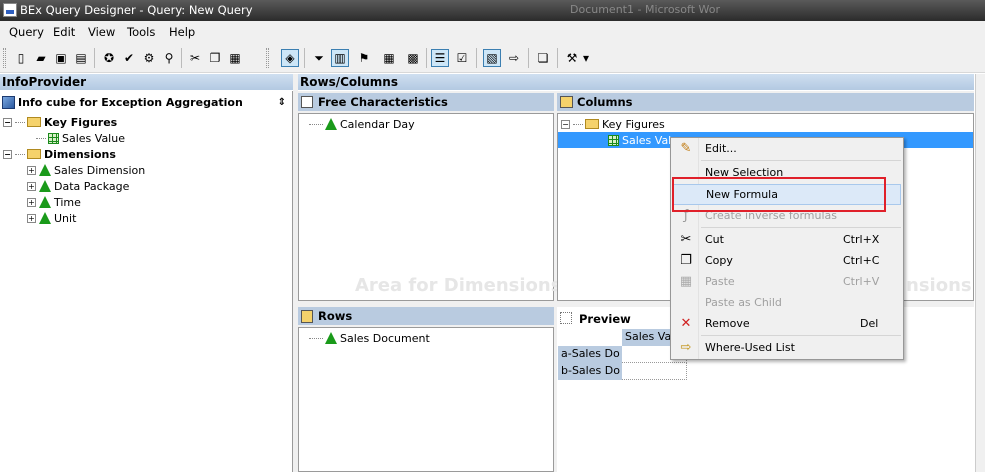 The height and width of the screenshot is (472, 985). What do you see at coordinates (383, 102) in the screenshot?
I see `free-characteristics-title: Free Characteristics` at bounding box center [383, 102].